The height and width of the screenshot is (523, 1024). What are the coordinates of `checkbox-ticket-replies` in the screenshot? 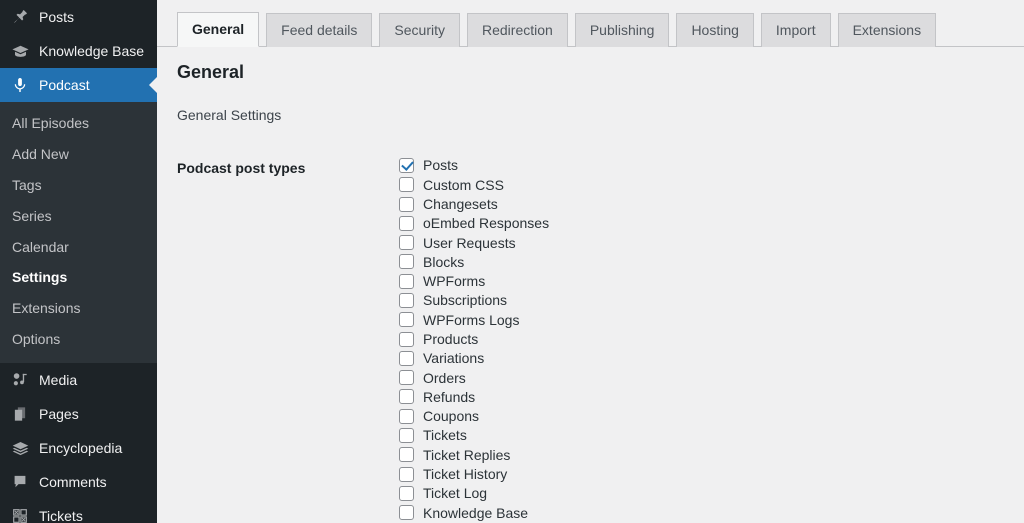 It's located at (406, 455).